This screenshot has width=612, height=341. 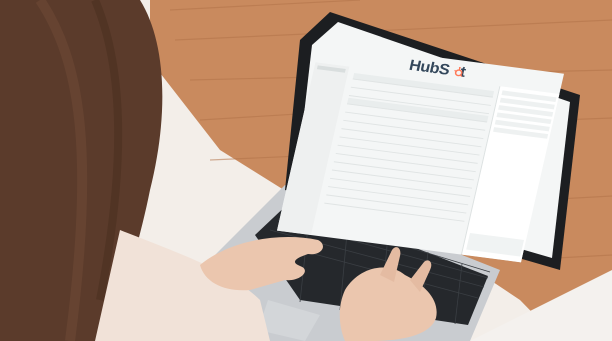 I want to click on top-nav, so click(x=330, y=51).